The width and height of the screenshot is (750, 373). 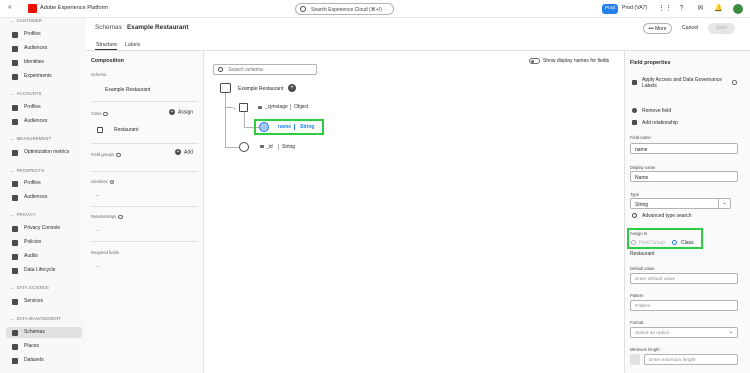 What do you see at coordinates (635, 359) in the screenshot?
I see `minimum-length-stepper` at bounding box center [635, 359].